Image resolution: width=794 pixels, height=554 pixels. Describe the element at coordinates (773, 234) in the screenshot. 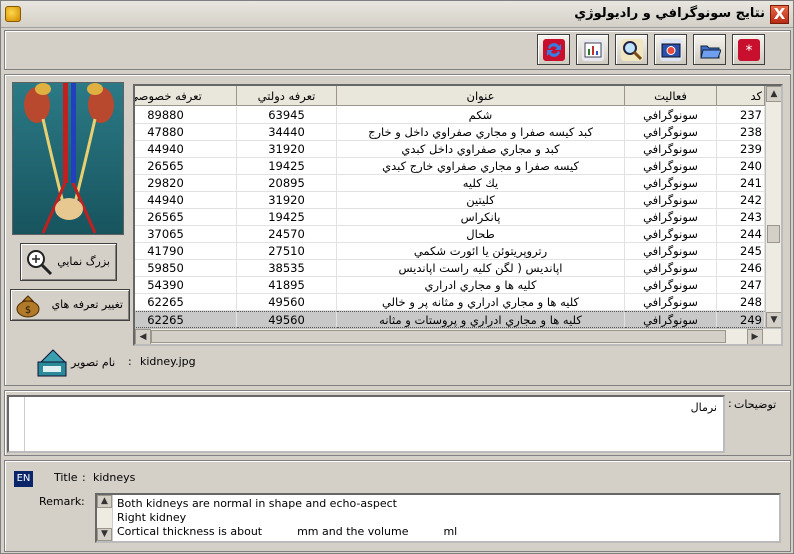

I see `vertical-scroll-thumb` at that location.